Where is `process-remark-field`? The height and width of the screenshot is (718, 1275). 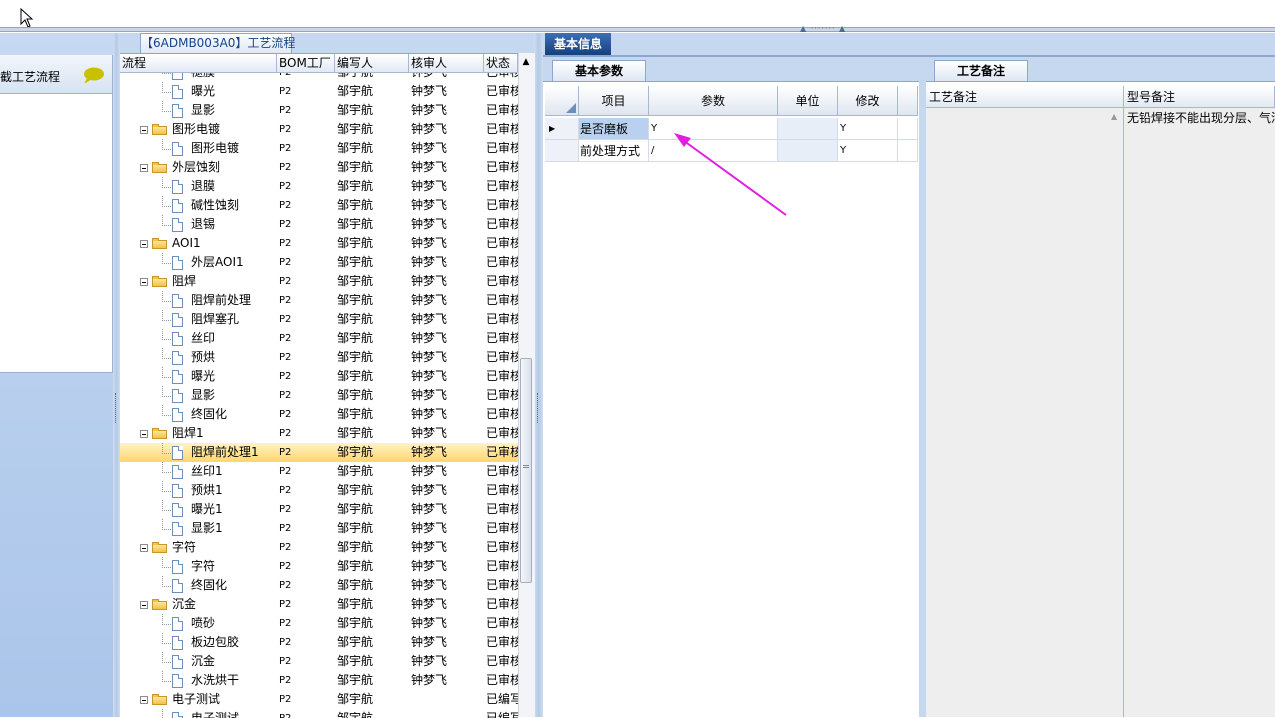
process-remark-field is located at coordinates (1025, 412).